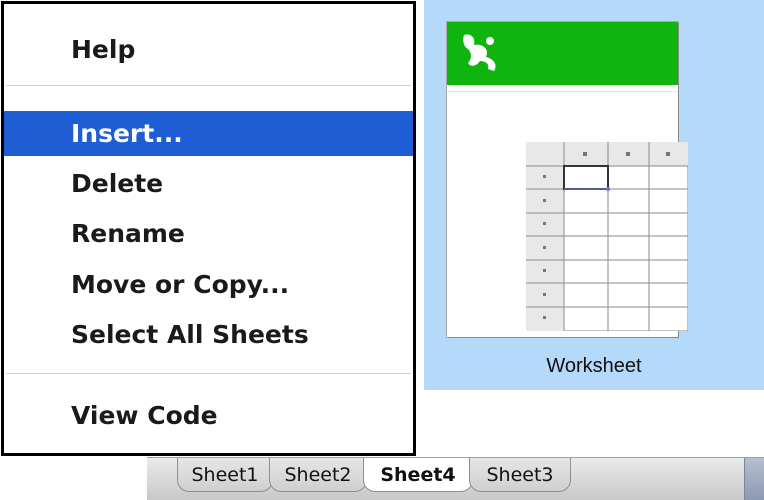 Image resolution: width=764 pixels, height=500 pixels. What do you see at coordinates (479, 52) in the screenshot?
I see `excel-logo-icon` at bounding box center [479, 52].